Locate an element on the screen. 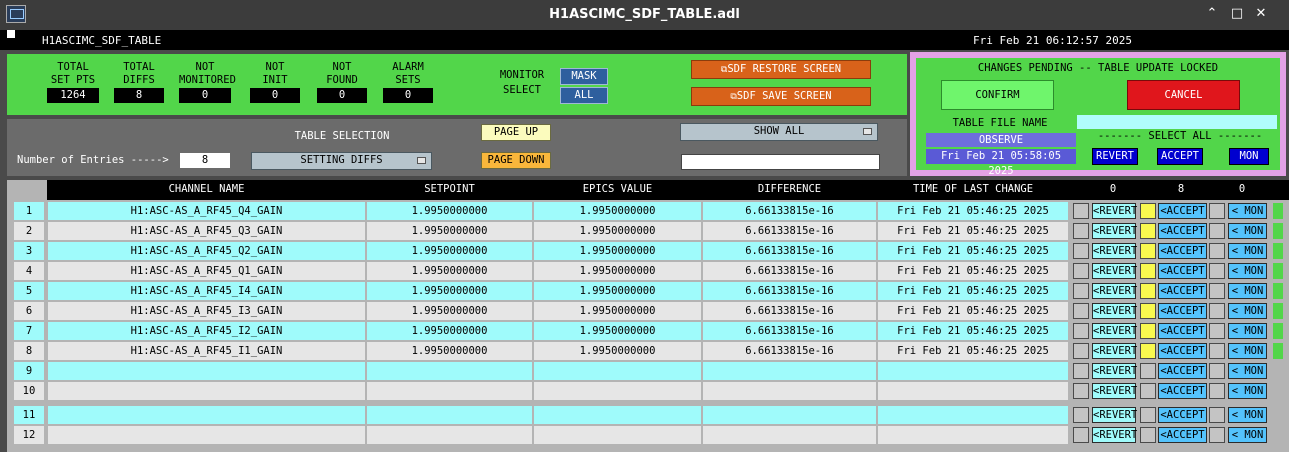  table-file-name-field is located at coordinates (1177, 122).